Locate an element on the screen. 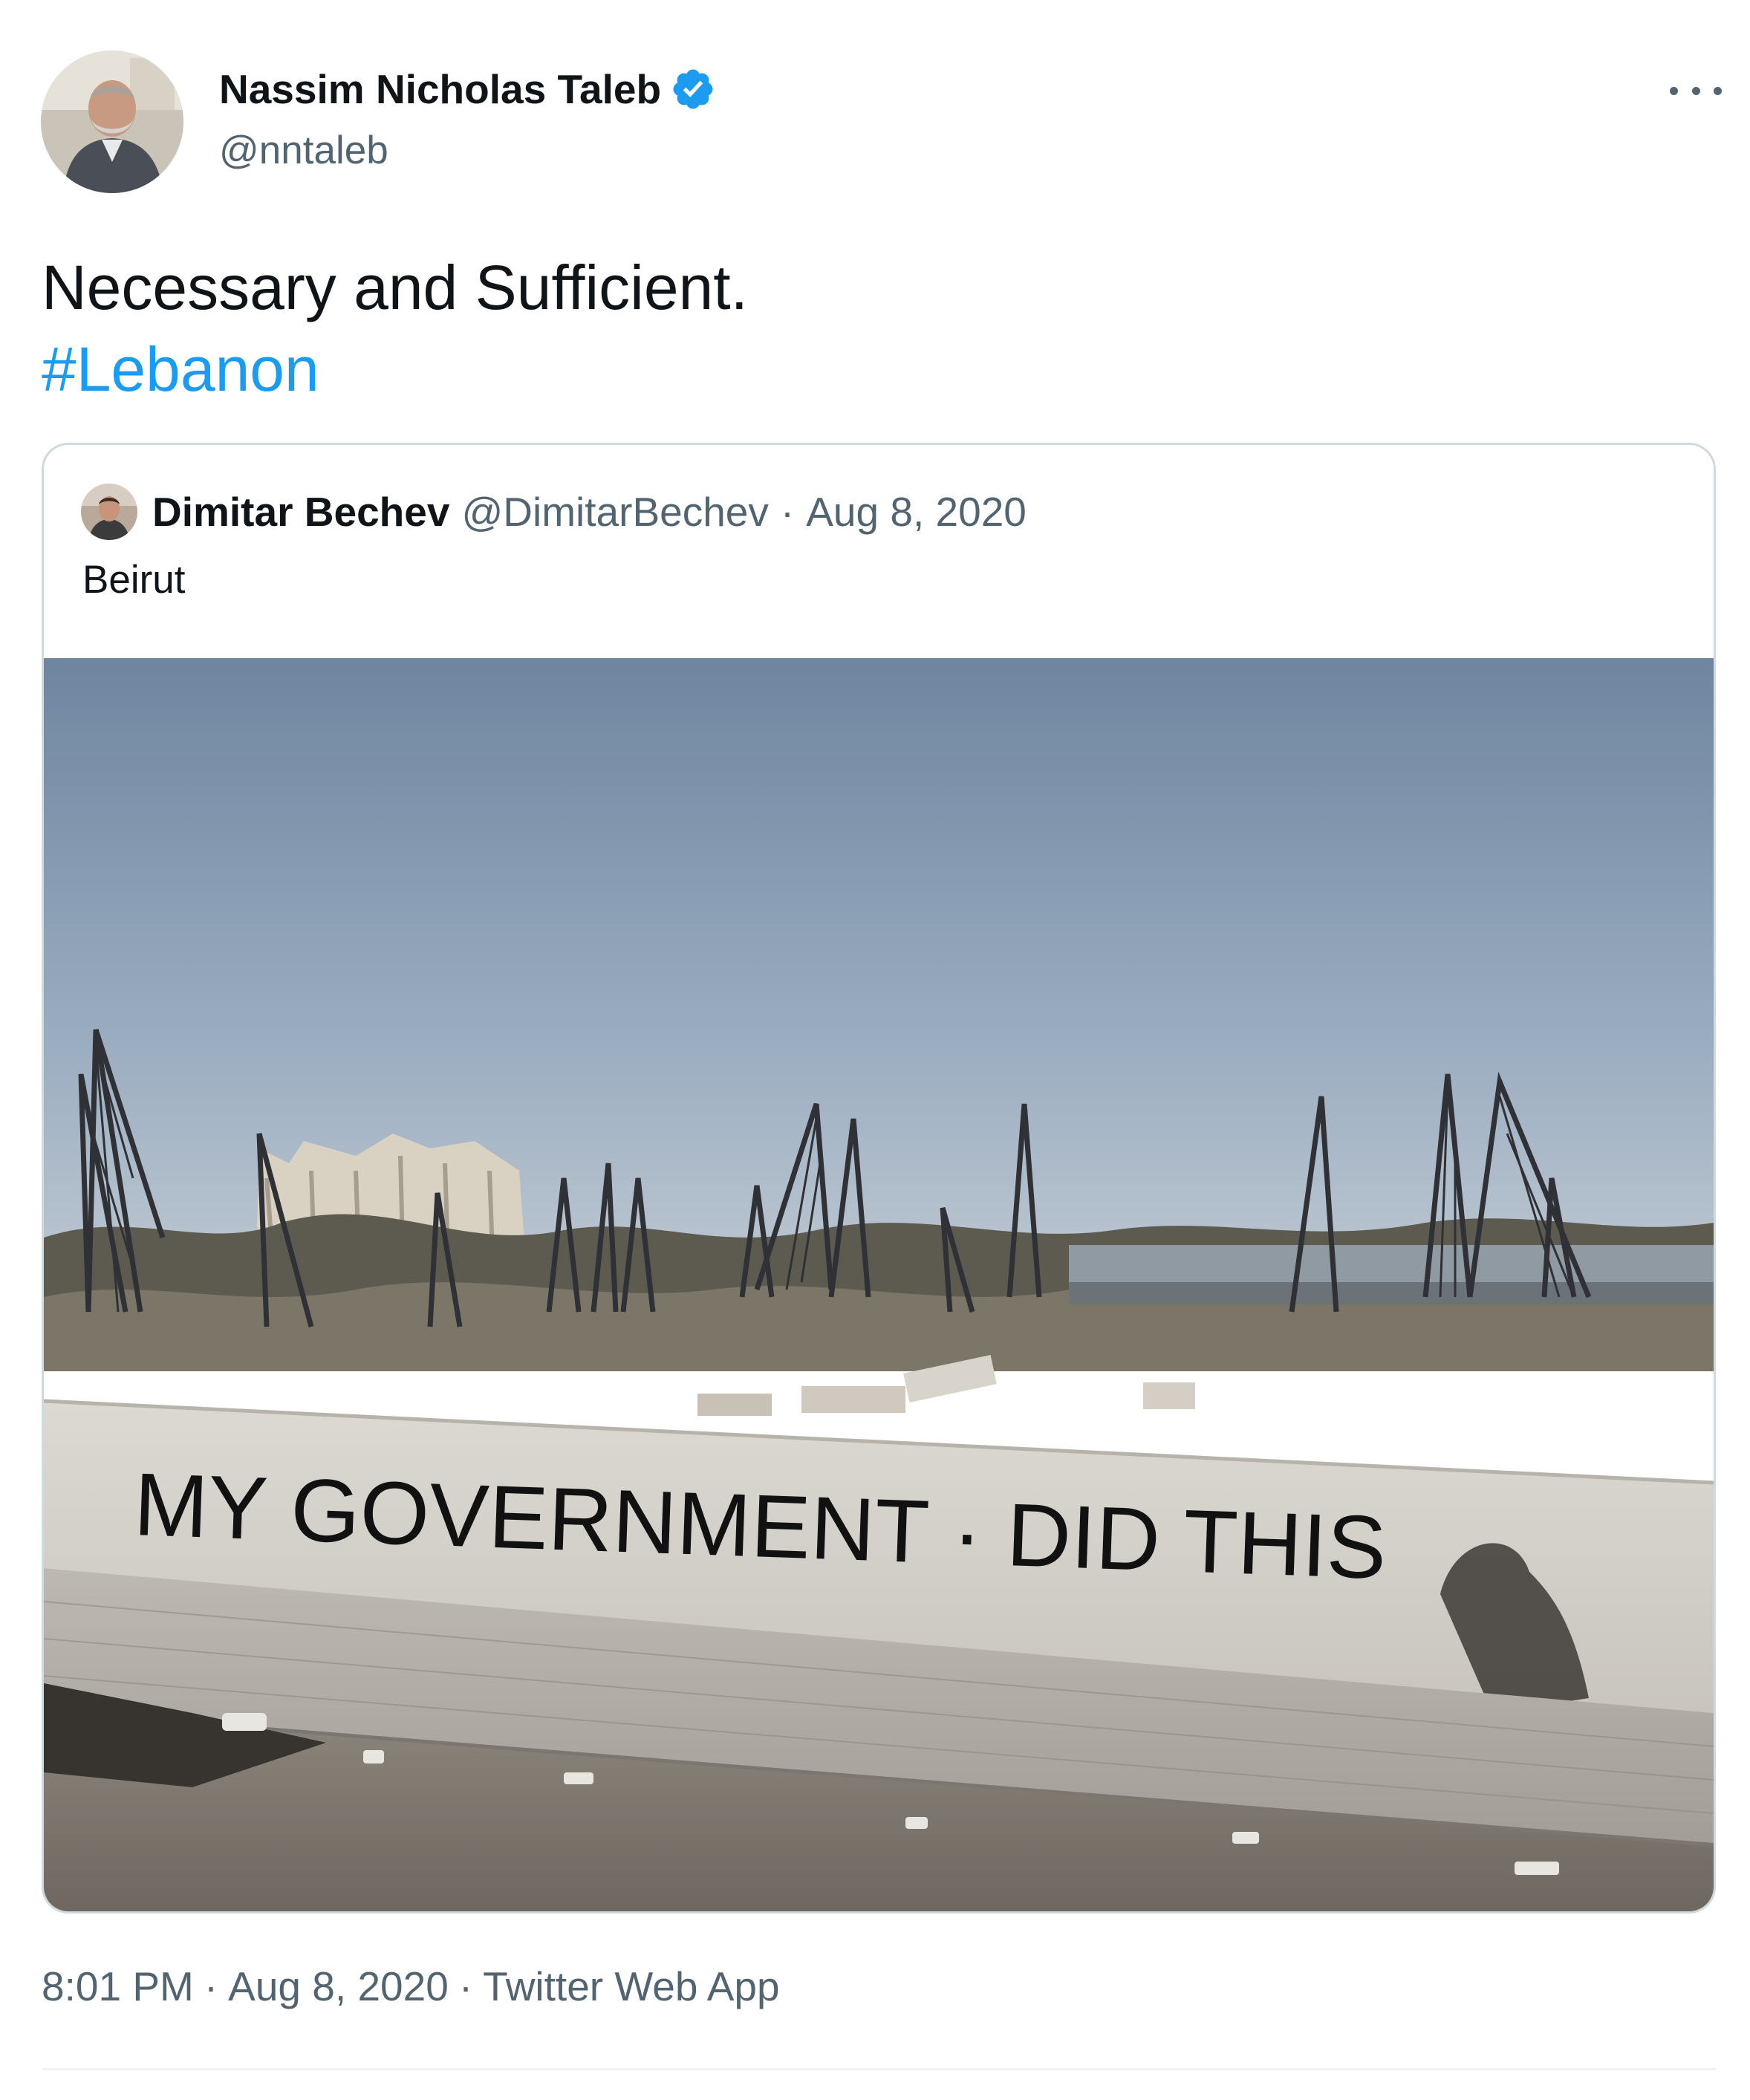  quoted-author-handle: @DimitarBechev is located at coordinates (614, 512).